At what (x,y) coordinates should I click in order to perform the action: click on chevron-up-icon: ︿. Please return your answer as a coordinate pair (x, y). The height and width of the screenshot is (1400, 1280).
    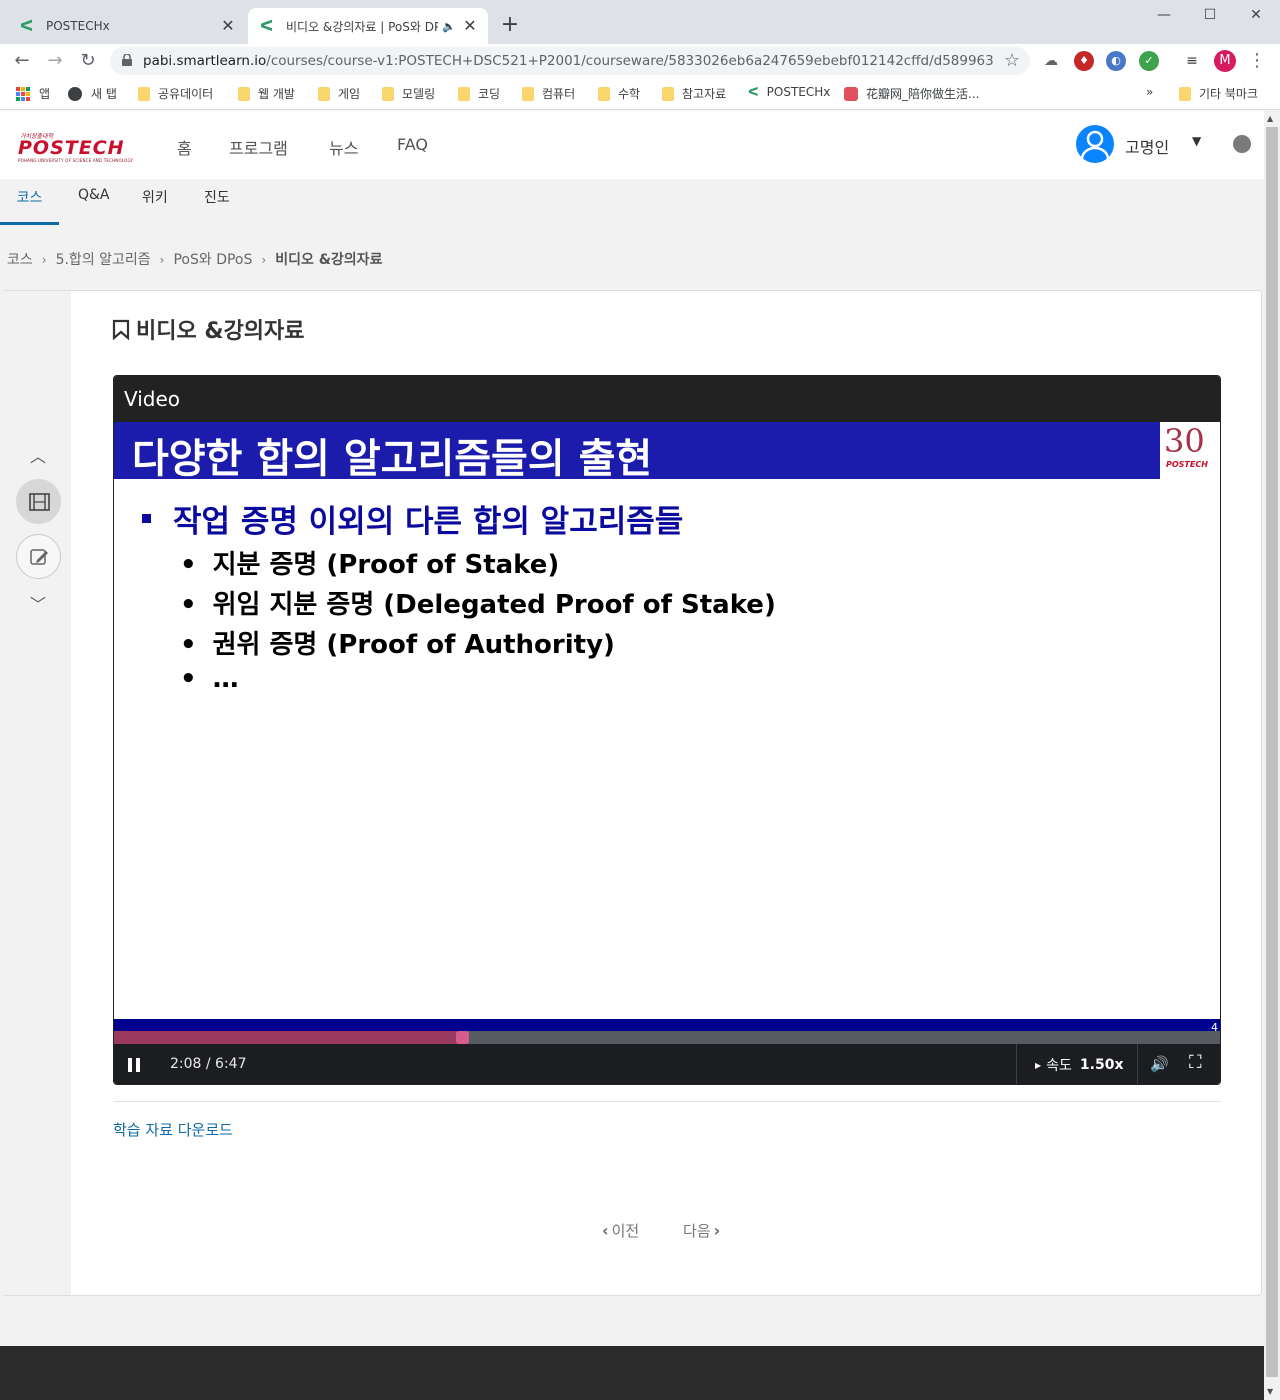
    Looking at the image, I should click on (38, 455).